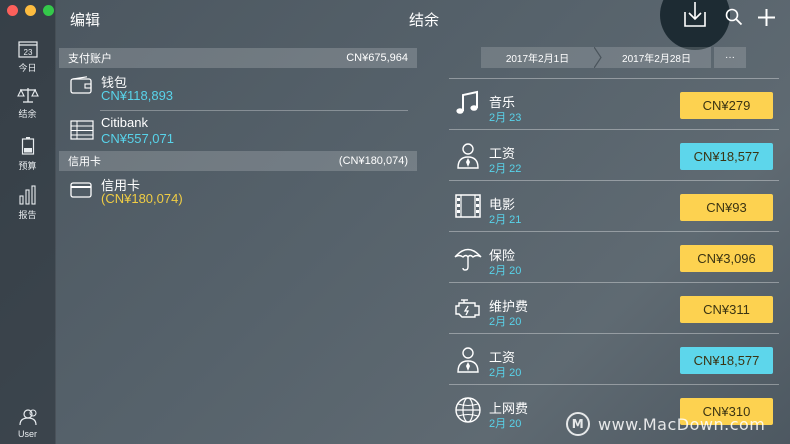 The image size is (790, 444). Describe the element at coordinates (27, 68) in the screenshot. I see `sidebar-item-label: 今日` at that location.